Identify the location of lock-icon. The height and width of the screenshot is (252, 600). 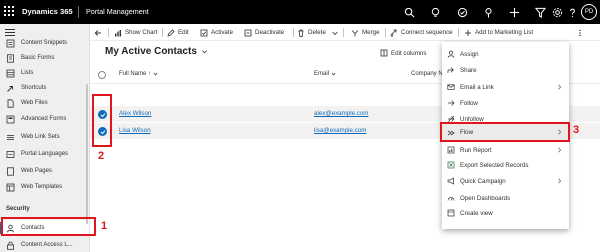
(10, 245).